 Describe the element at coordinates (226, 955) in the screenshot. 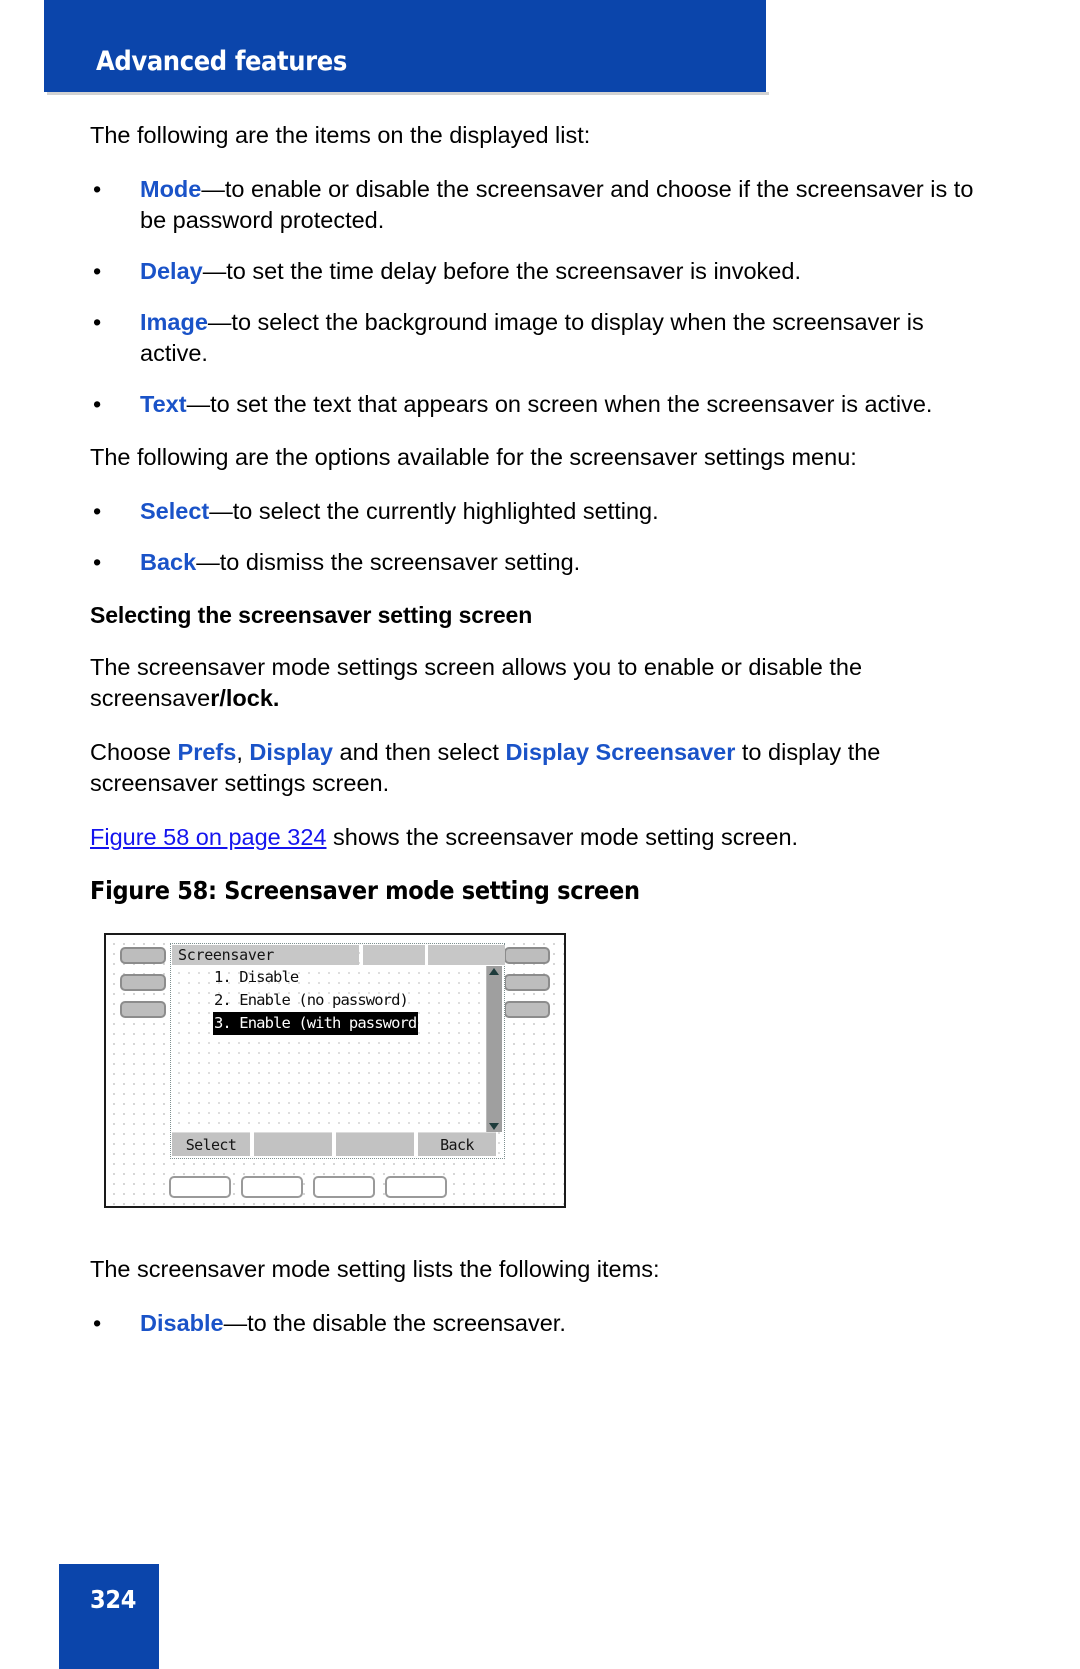

I see `lcd-title-label: Screensaver` at that location.